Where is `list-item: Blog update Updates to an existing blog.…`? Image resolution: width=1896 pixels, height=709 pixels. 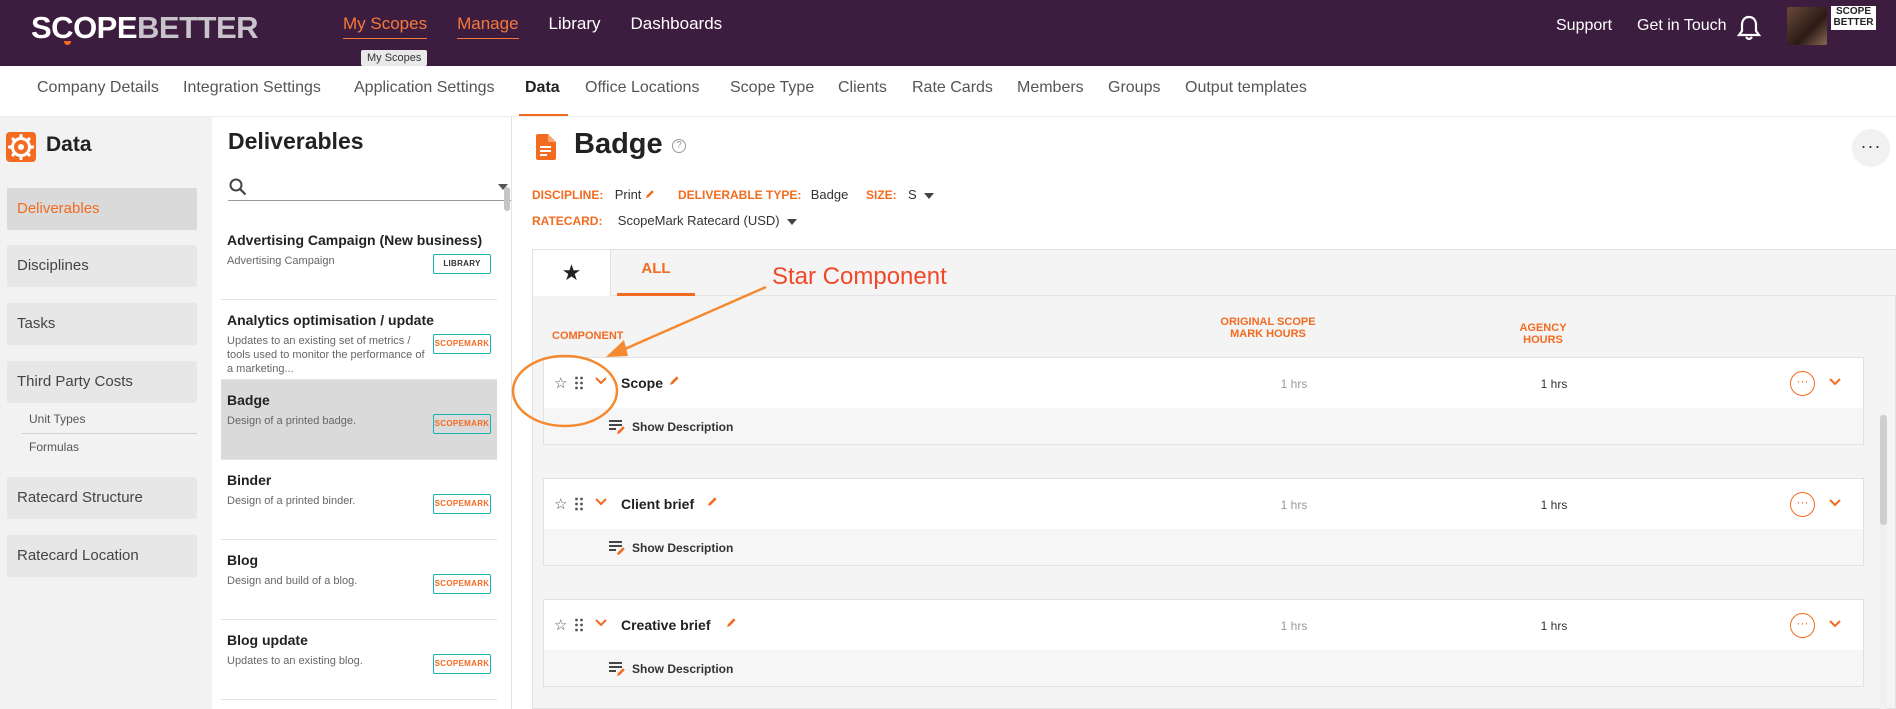 list-item: Blog update Updates to an existing blog.… is located at coordinates (359, 660).